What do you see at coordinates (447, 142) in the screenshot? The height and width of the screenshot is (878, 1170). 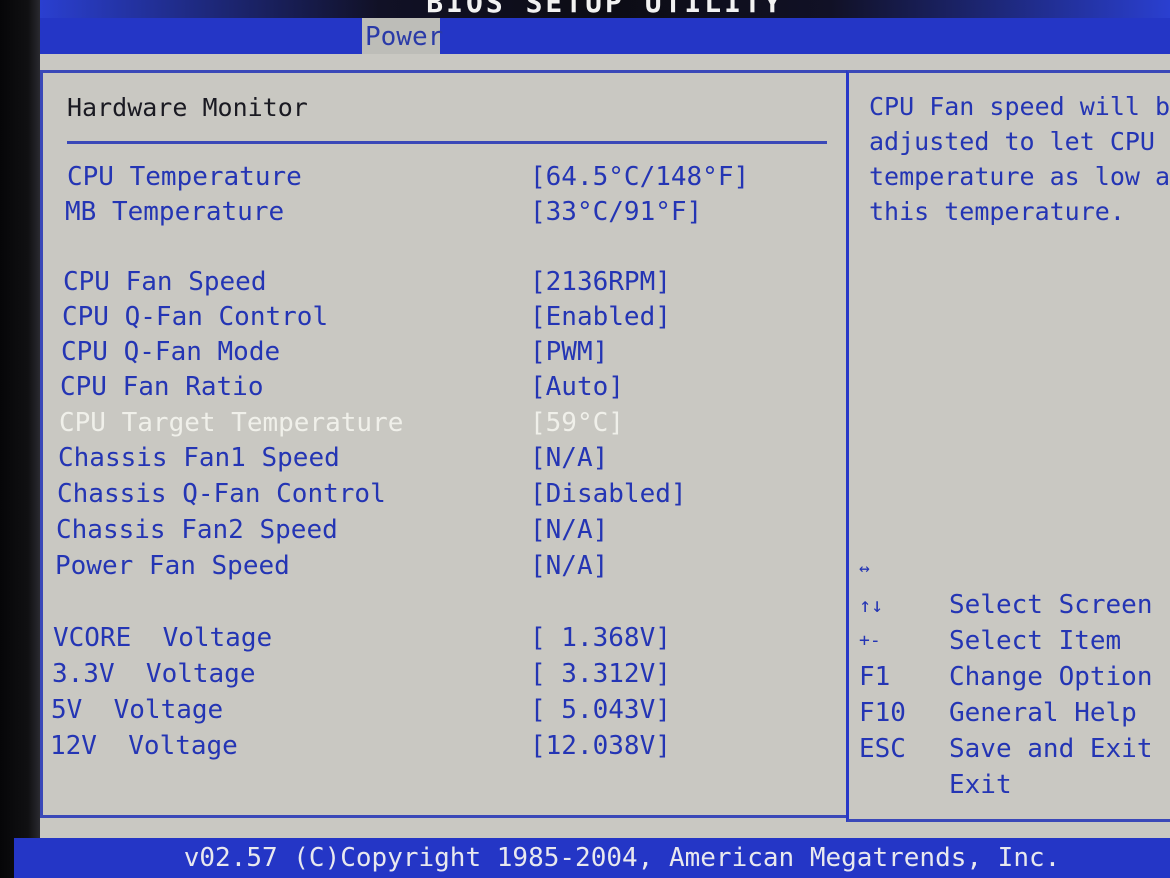 I see `section-divider` at bounding box center [447, 142].